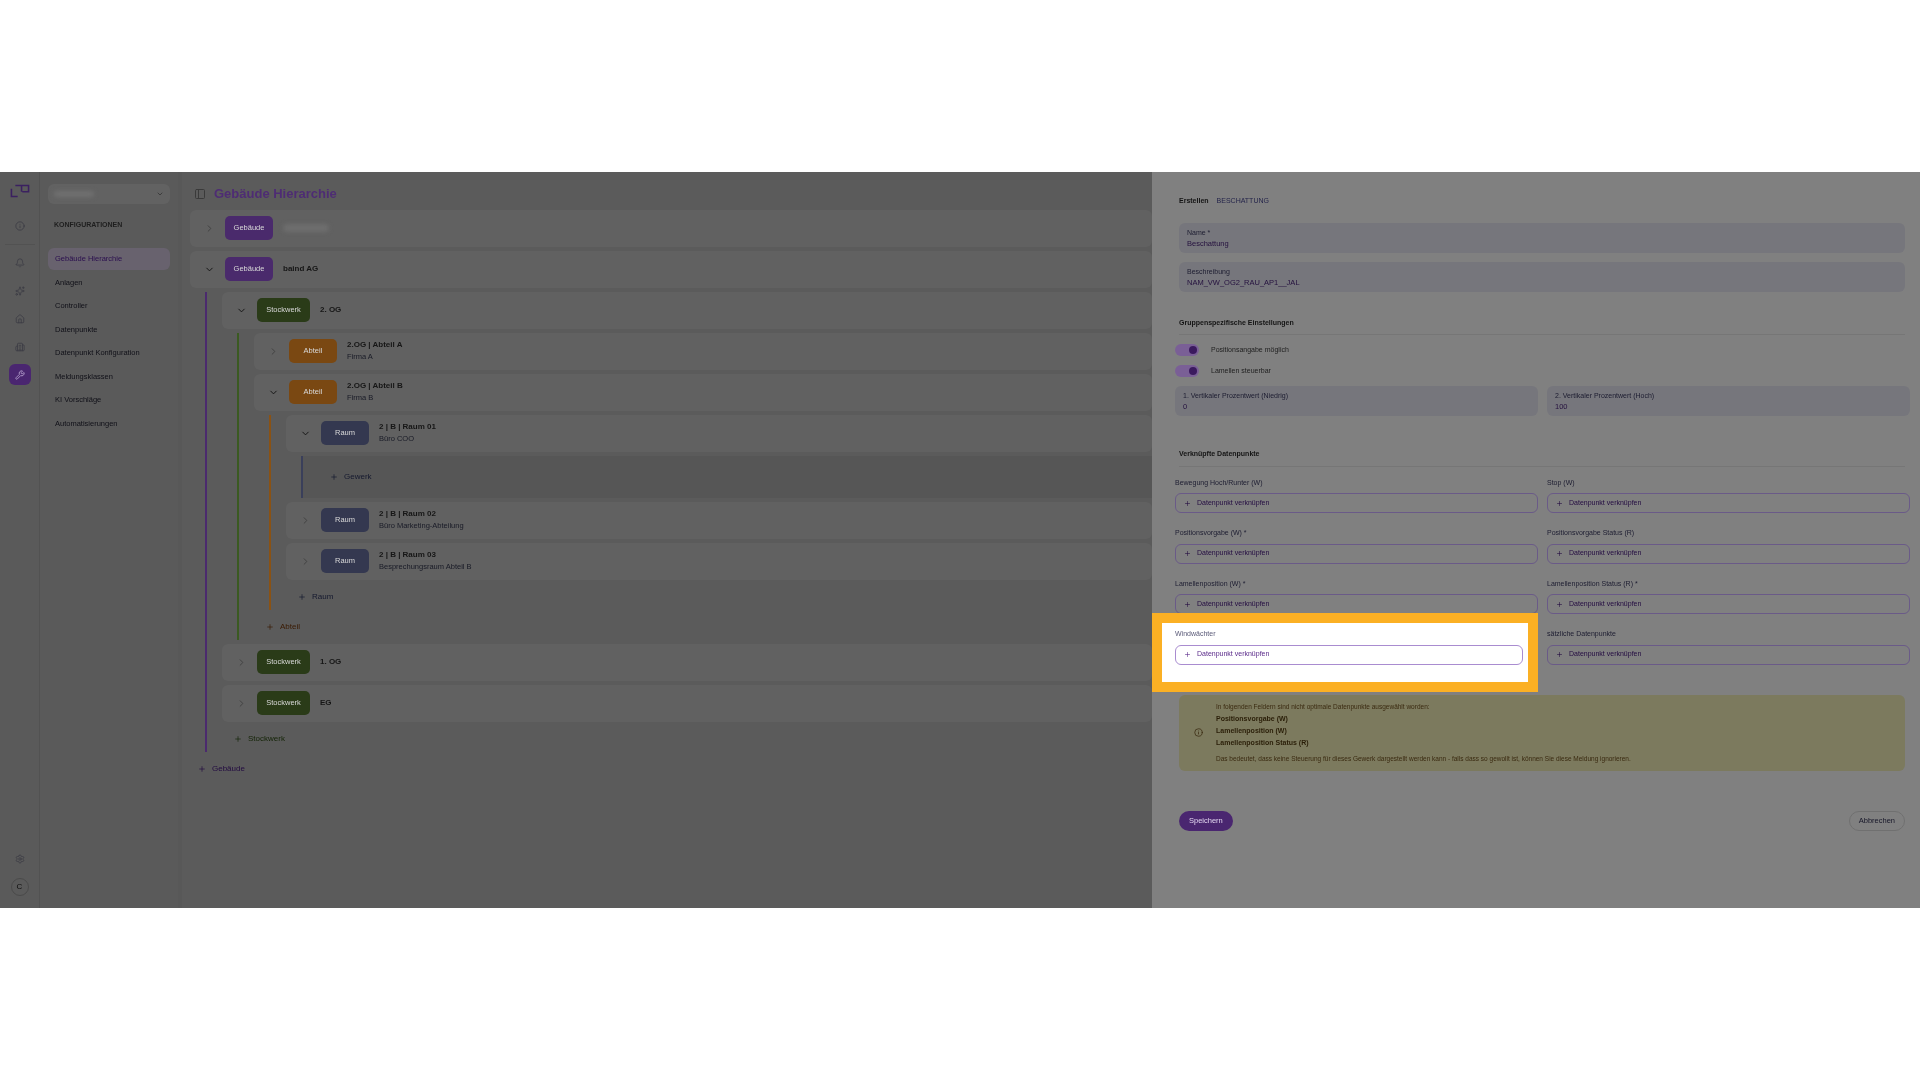  Describe the element at coordinates (703, 626) in the screenshot. I see `add-link: Abteil` at that location.